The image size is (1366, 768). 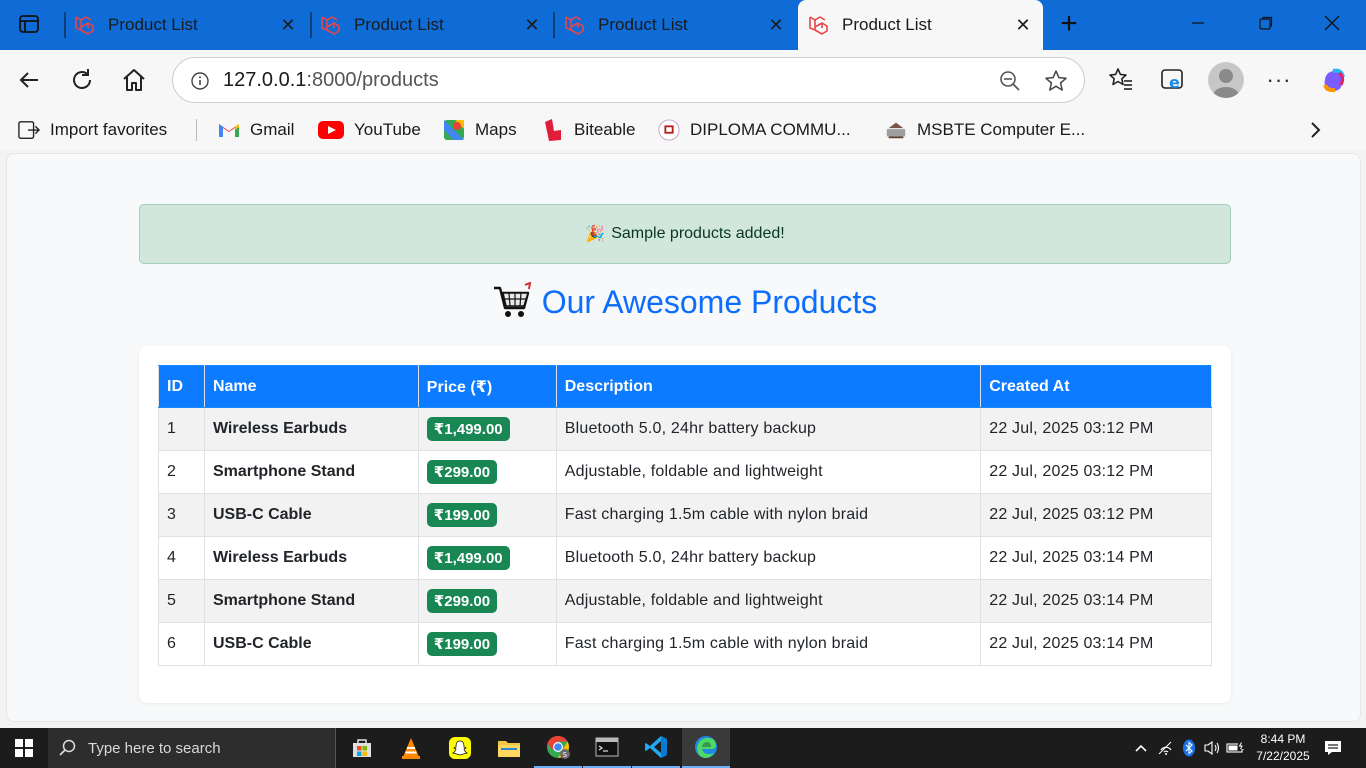 I want to click on gmail-icon, so click(x=229, y=130).